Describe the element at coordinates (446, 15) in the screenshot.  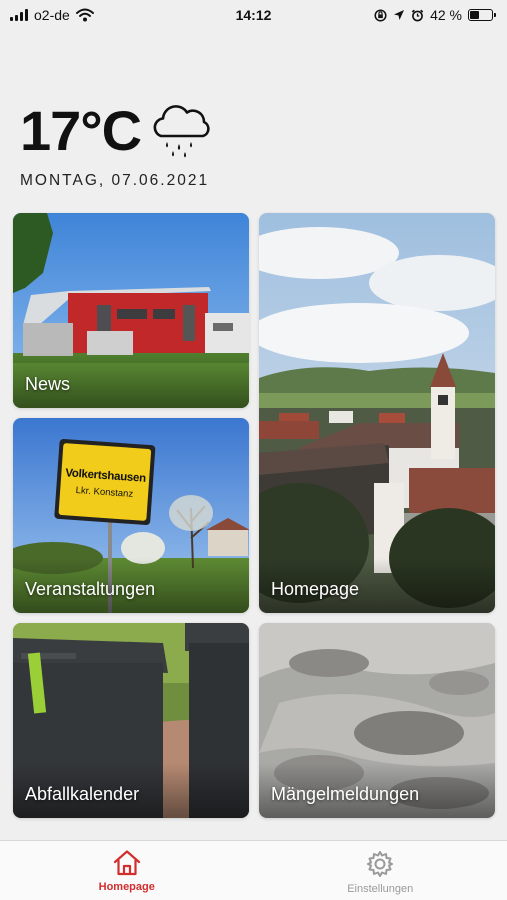
I see `battery-percentage: 42 %` at that location.